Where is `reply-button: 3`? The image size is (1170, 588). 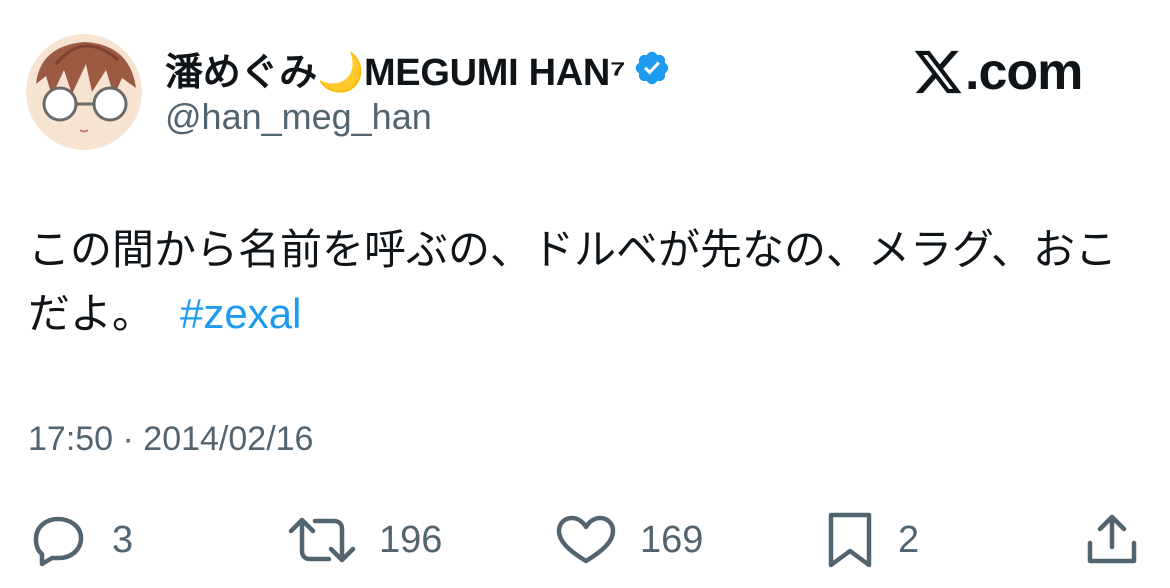
reply-button: 3 is located at coordinates (79, 540).